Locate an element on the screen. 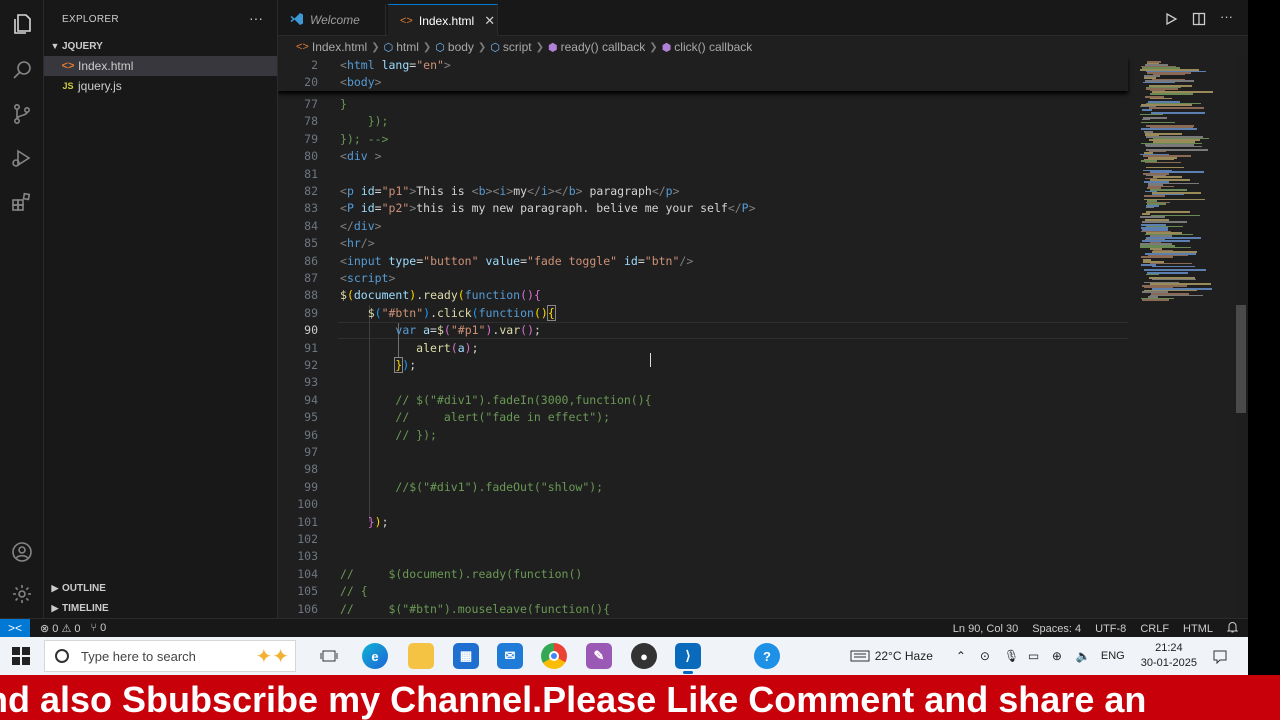 The height and width of the screenshot is (720, 1280). code-line: 100 is located at coordinates (708, 504).